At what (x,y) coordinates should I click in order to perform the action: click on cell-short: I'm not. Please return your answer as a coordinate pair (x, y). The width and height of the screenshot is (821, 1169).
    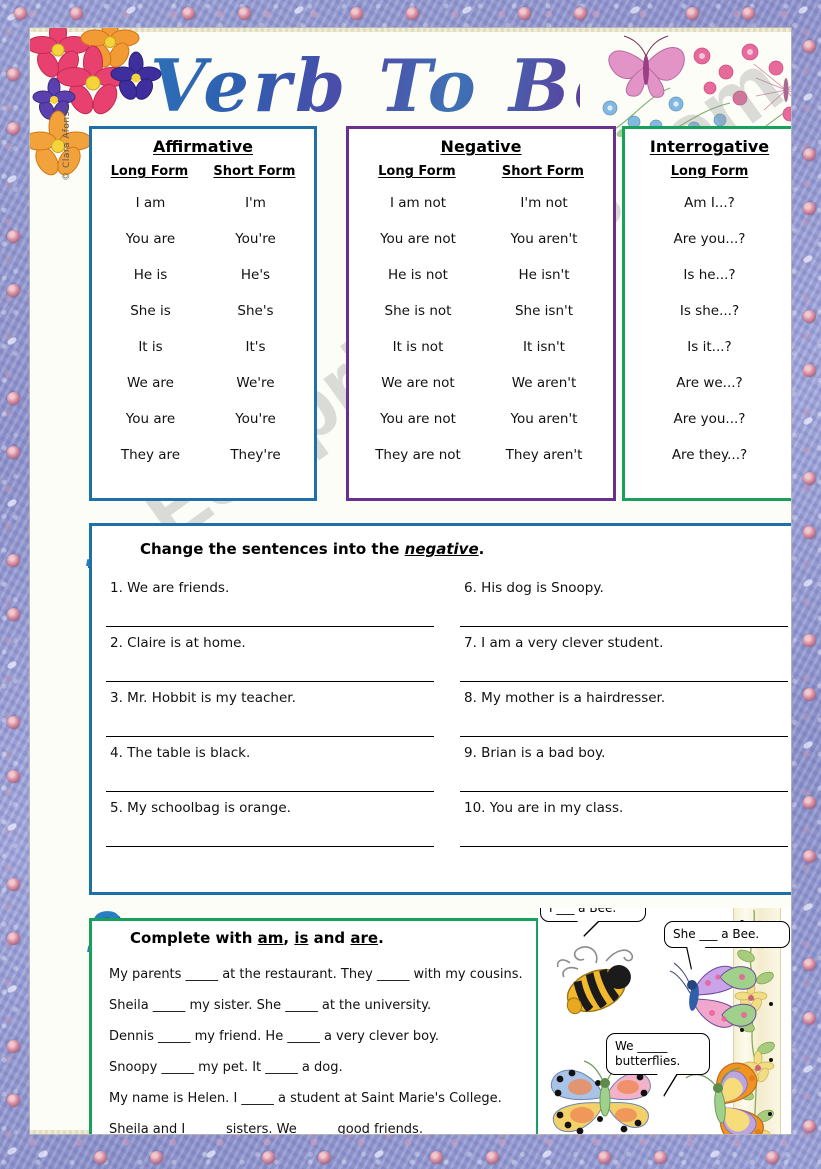
    Looking at the image, I should click on (544, 203).